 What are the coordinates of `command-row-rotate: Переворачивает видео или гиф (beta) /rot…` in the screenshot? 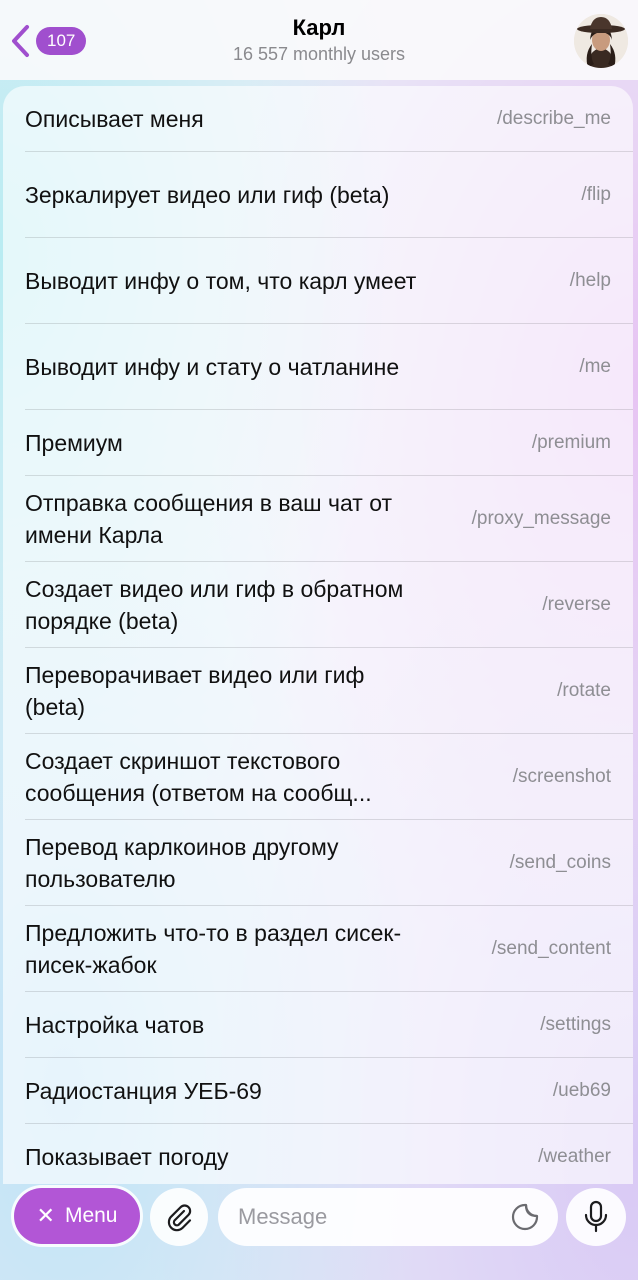 It's located at (318, 691).